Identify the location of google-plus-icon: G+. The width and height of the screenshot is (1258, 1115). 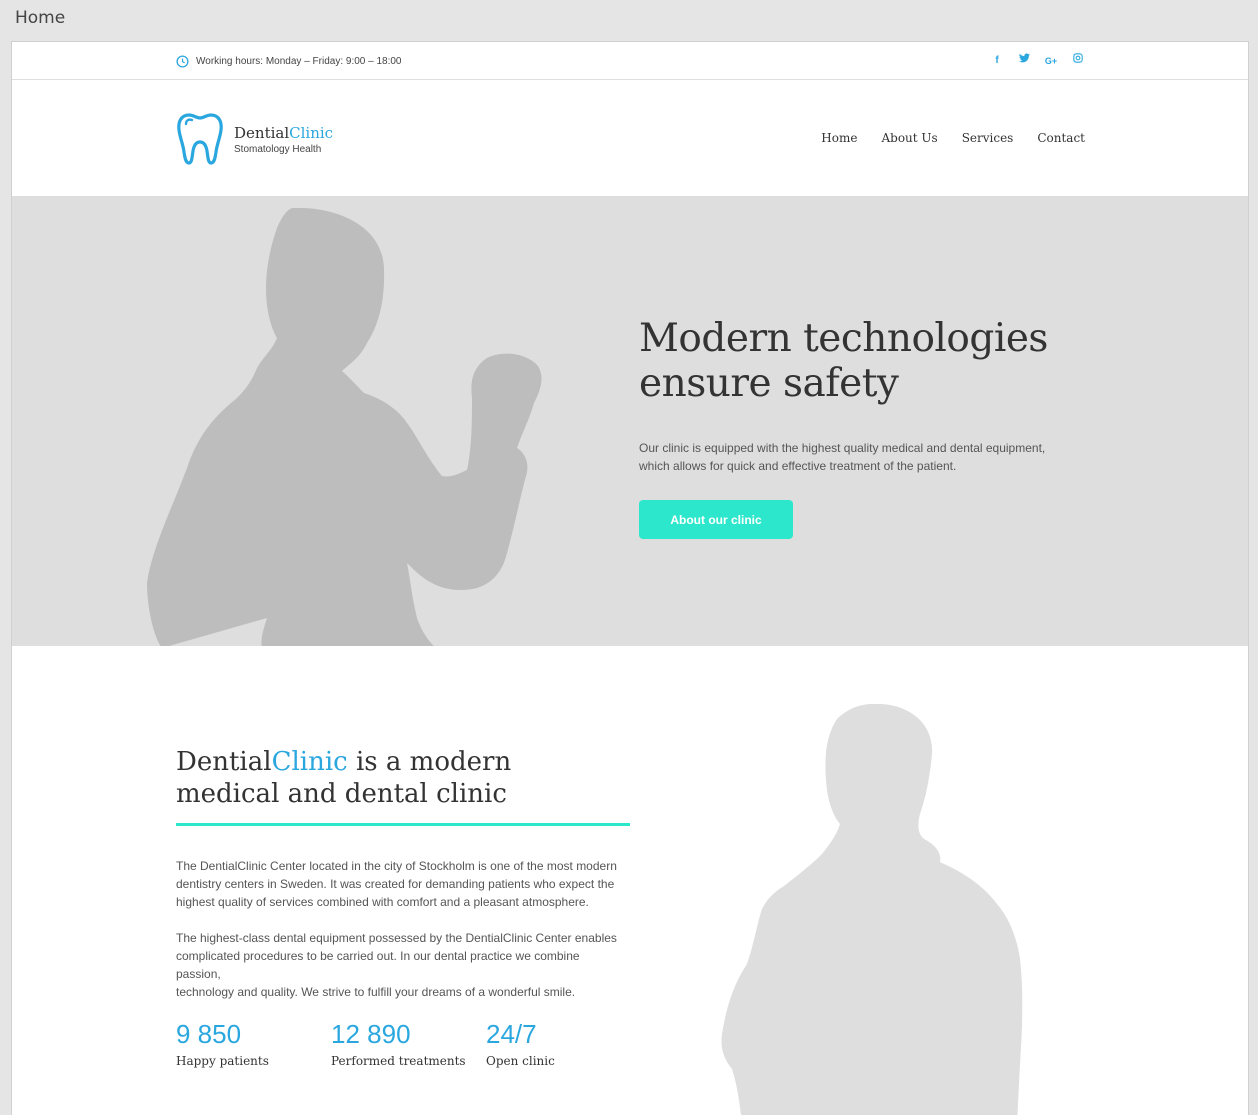
(1051, 61).